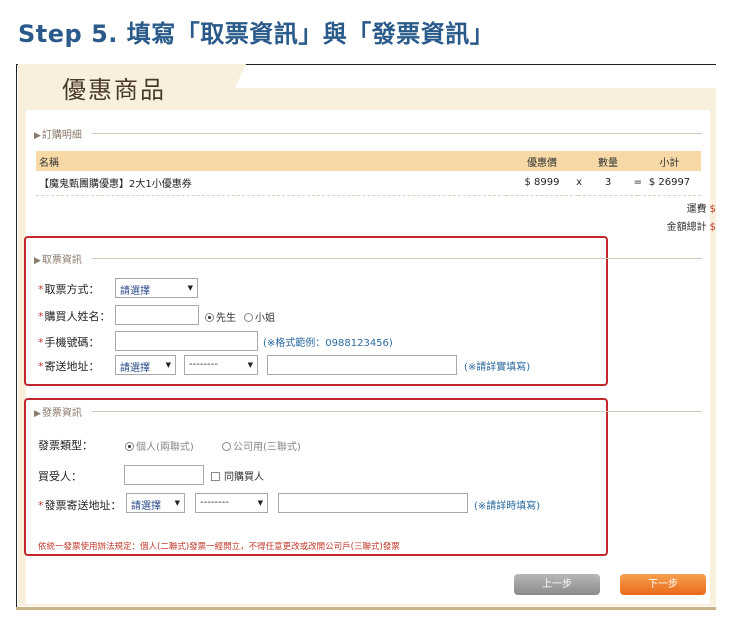 The height and width of the screenshot is (624, 740). I want to click on total-currency: $, so click(712, 227).